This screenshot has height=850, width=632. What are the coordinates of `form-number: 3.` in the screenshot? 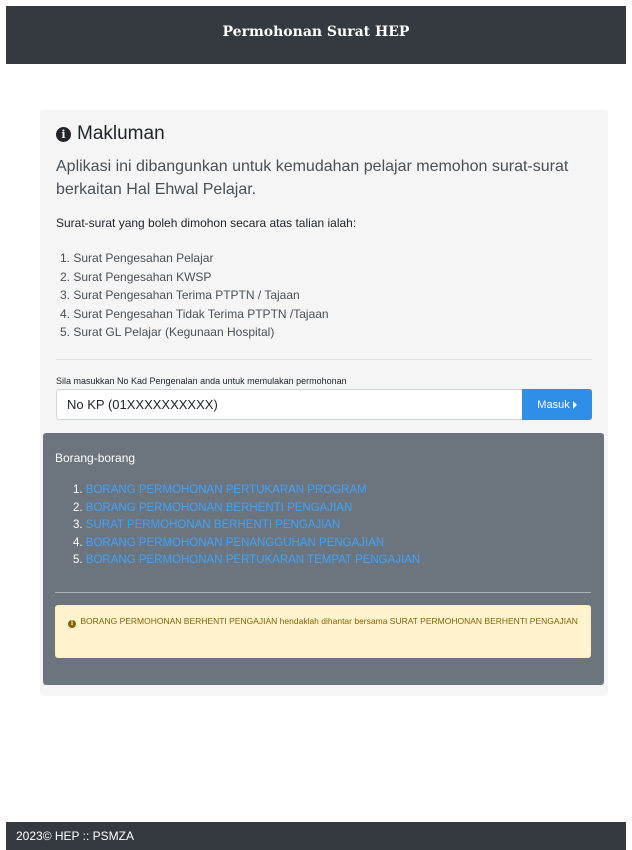 It's located at (78, 525).